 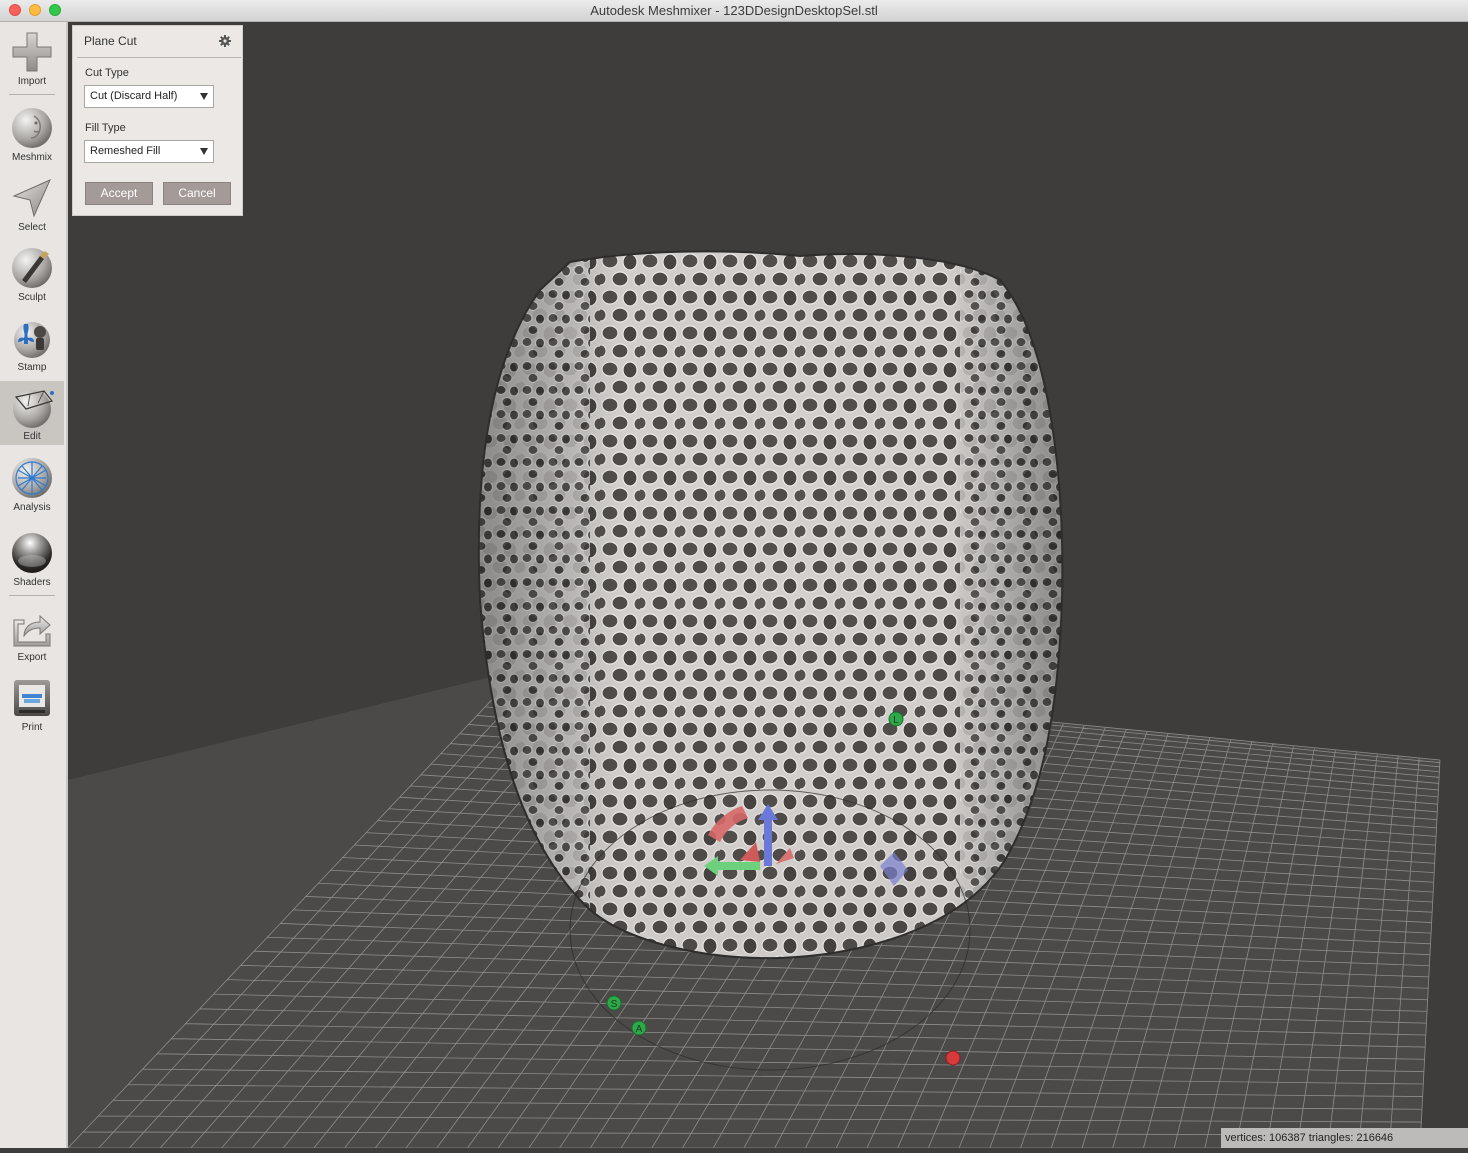 I want to click on cancel-button: Cancel, so click(x=197, y=193).